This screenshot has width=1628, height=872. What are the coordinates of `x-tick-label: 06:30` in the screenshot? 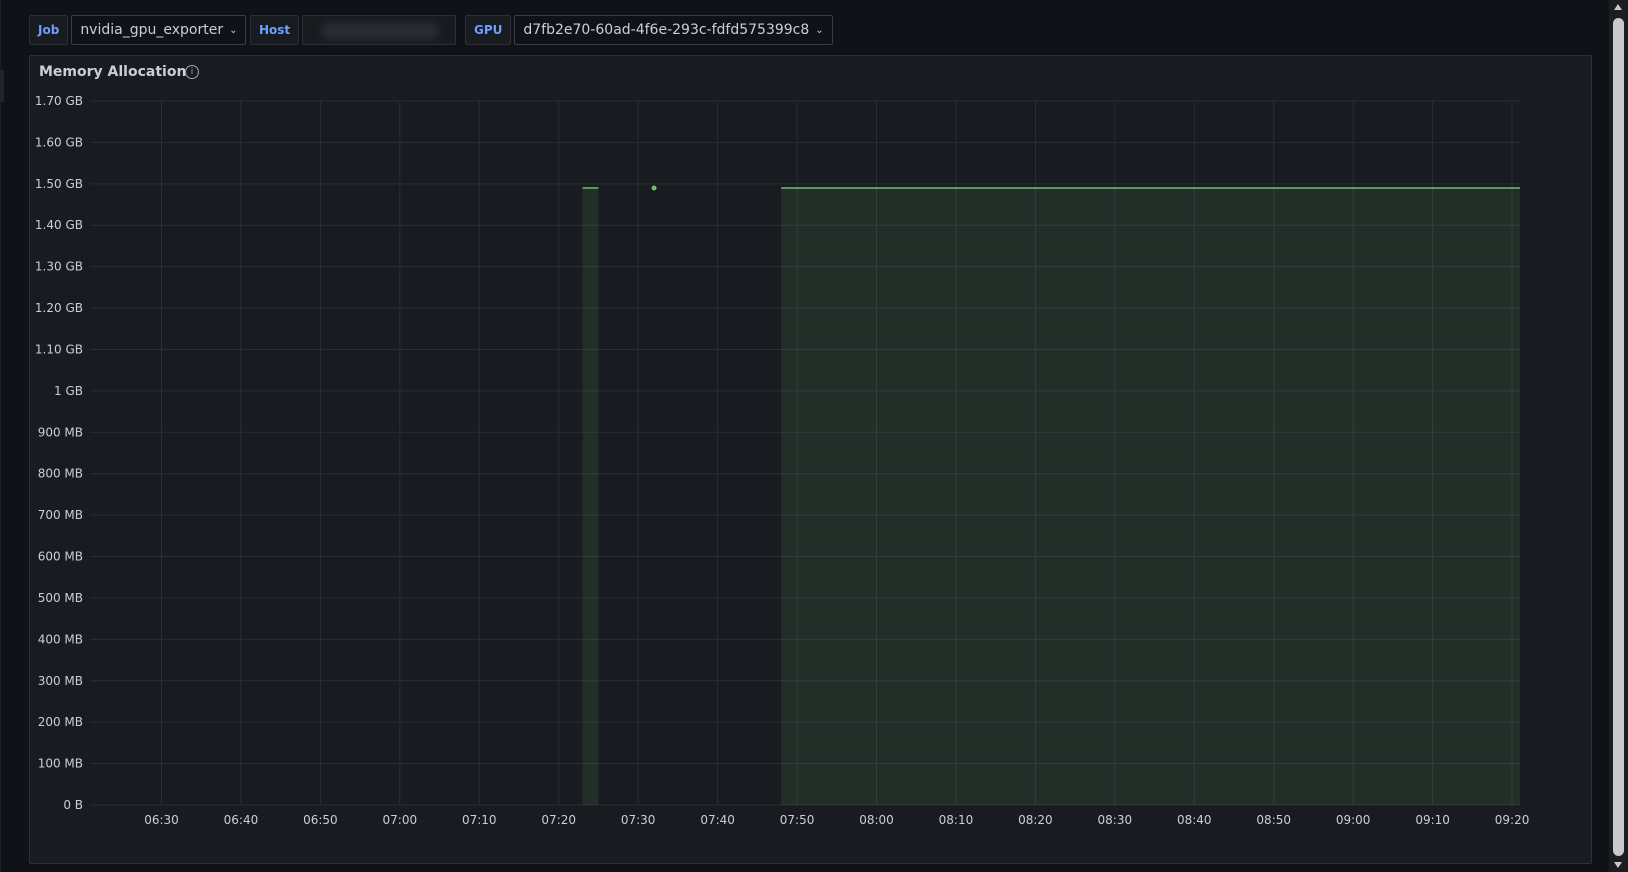 It's located at (161, 820).